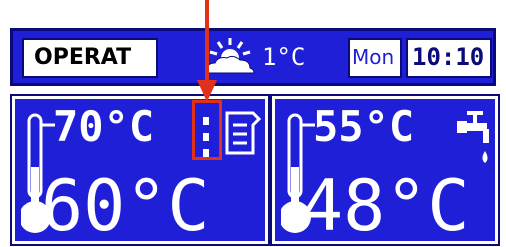  What do you see at coordinates (243, 133) in the screenshot?
I see `boiler-icon` at bounding box center [243, 133].